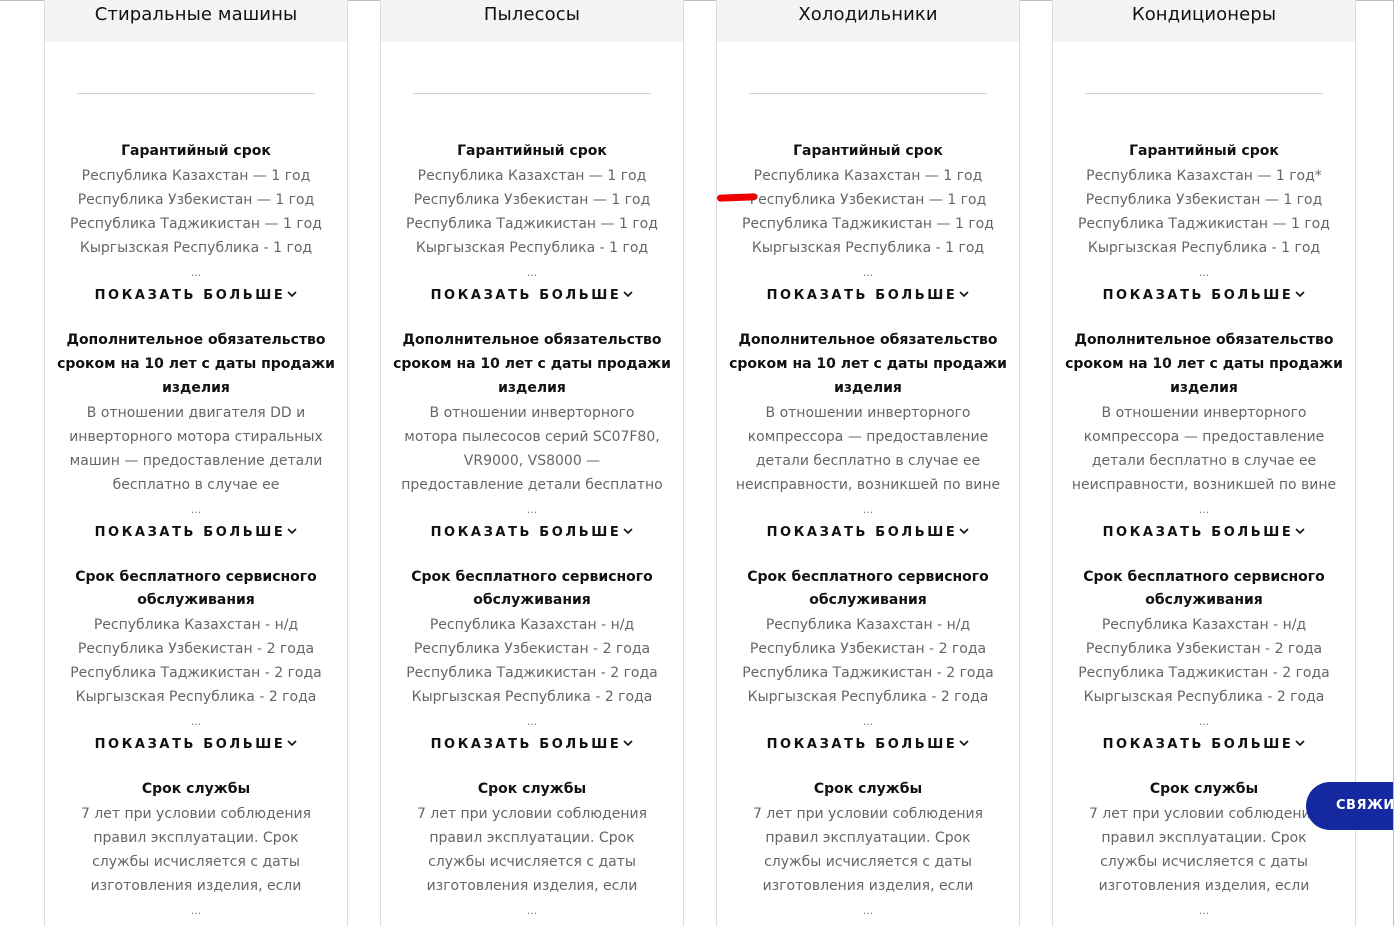 This screenshot has height=926, width=1394. Describe the element at coordinates (868, 814) in the screenshot. I see `service-life-line: 7 лет при условии соблюдения` at that location.